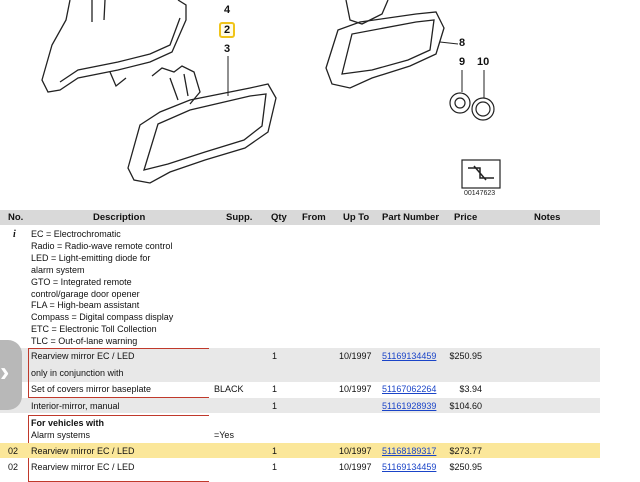 This screenshot has width=640, height=482. I want to click on row-price: $3.94, so click(470, 389).